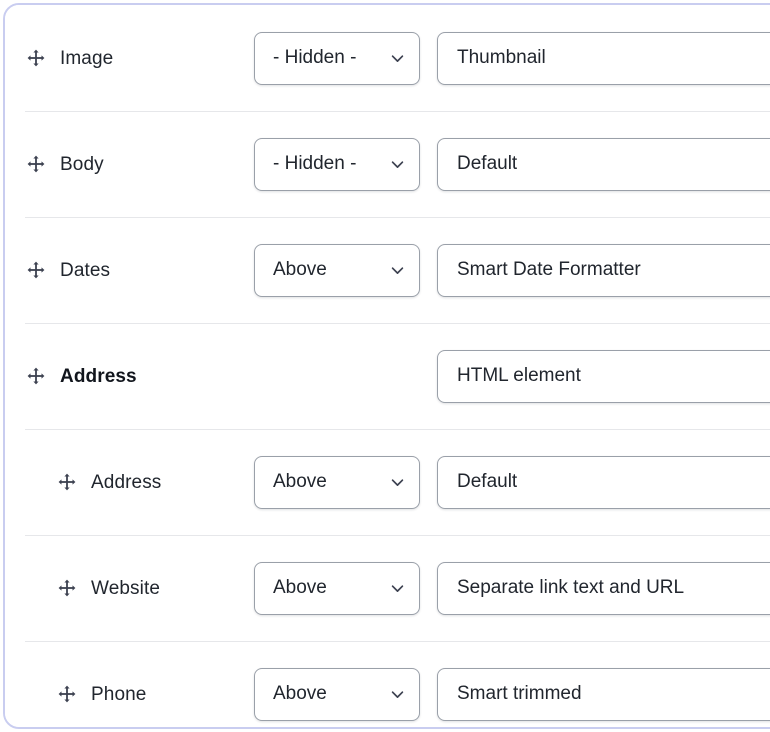 The image size is (770, 732). I want to click on field-label-cell: Body, so click(139, 164).